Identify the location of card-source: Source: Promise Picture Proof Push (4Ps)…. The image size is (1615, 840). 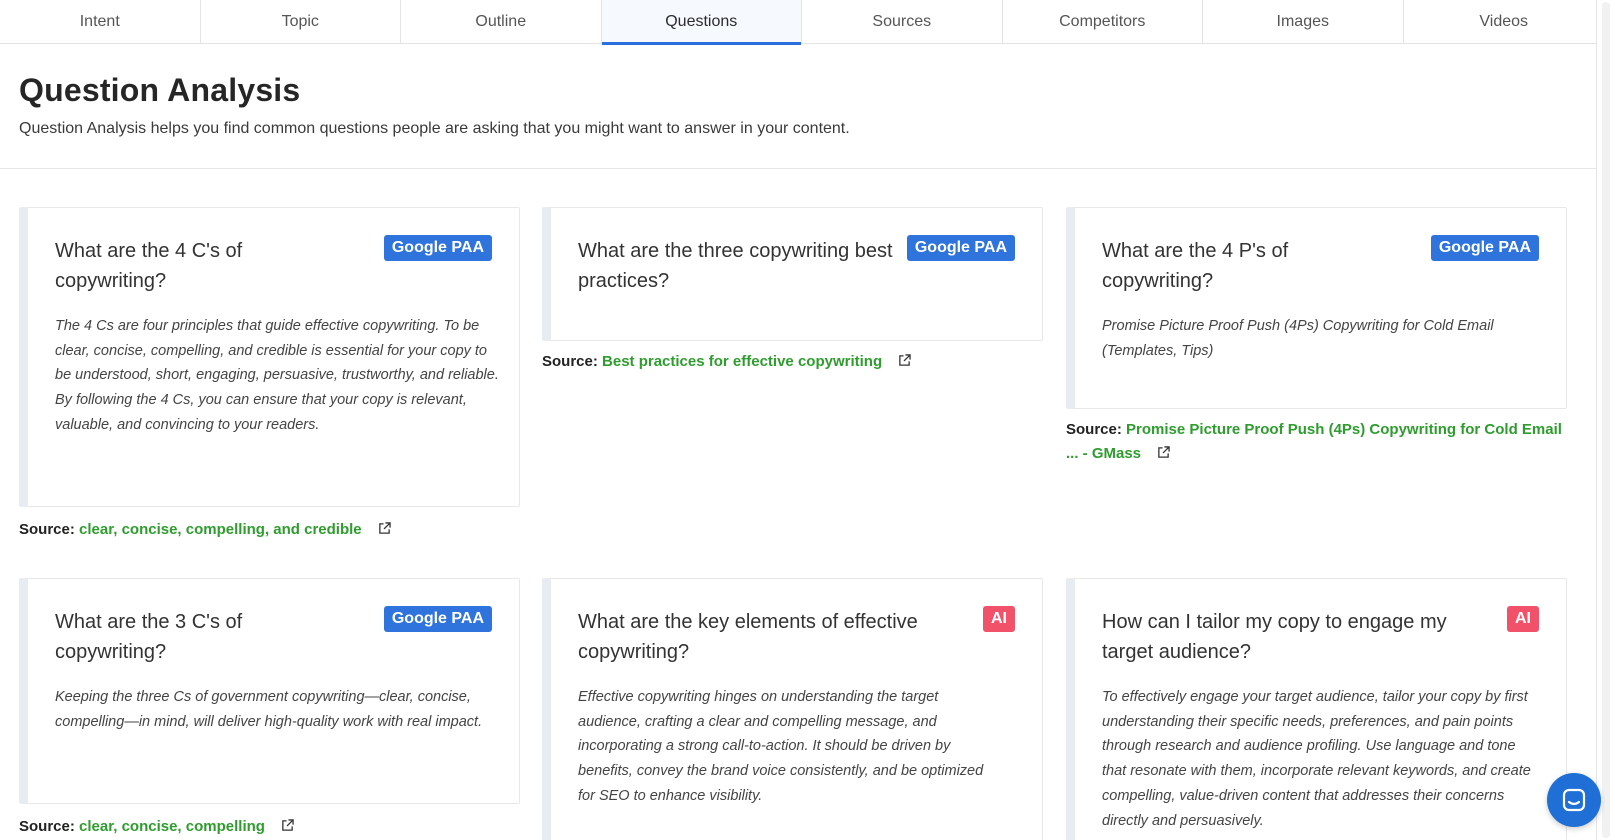
(1318, 442).